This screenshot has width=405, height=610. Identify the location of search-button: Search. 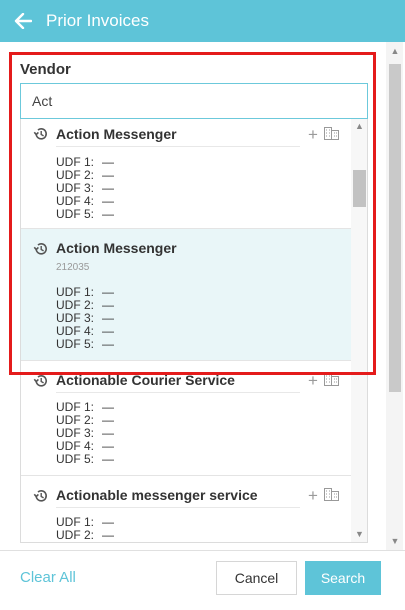
(343, 578).